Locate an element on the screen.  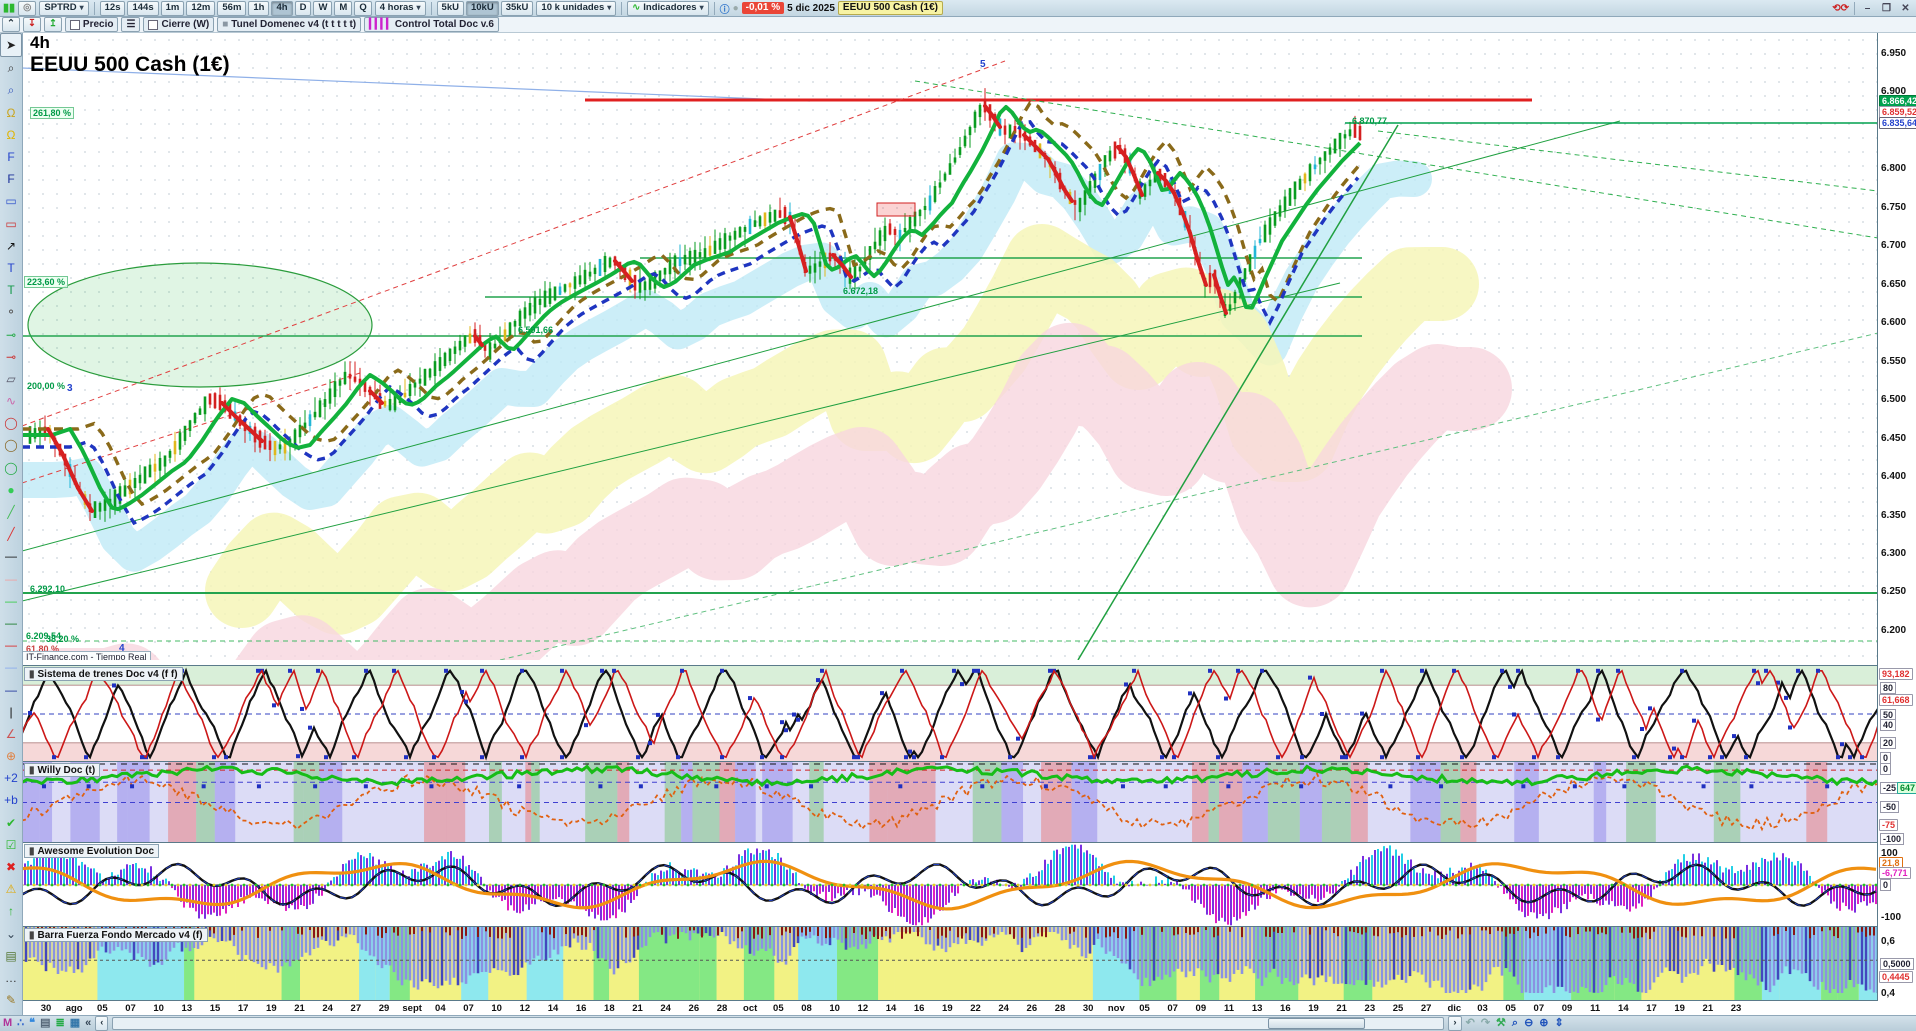
zoom-tool-icon: ⌕ is located at coordinates (11, 68).